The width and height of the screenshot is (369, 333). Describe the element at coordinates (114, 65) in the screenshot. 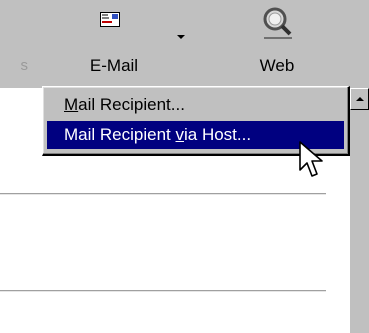

I see `email-button-label: E-Mail` at that location.